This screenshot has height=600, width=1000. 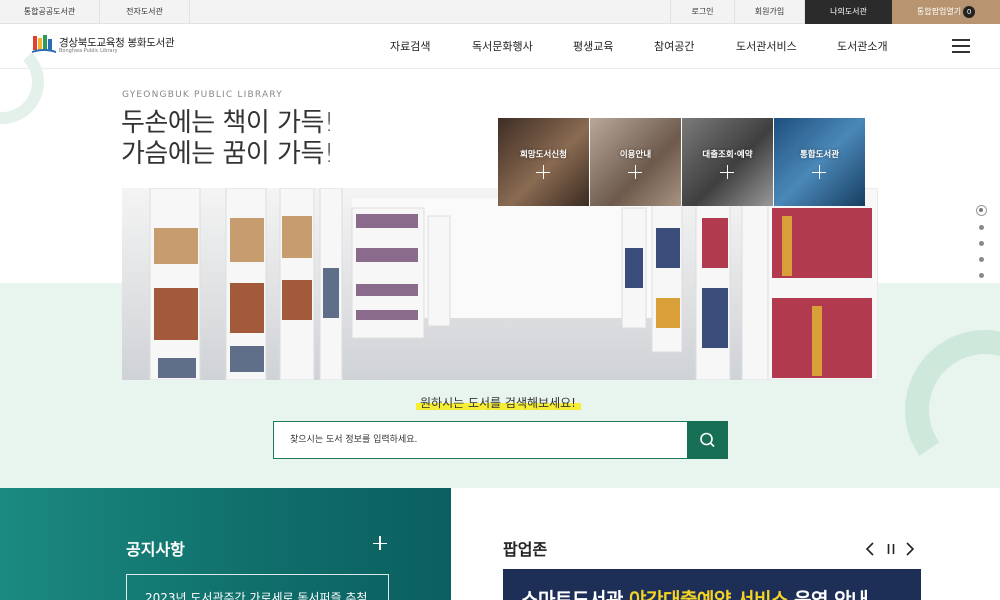 I want to click on quick-link-label: 통합도서관, so click(x=819, y=155).